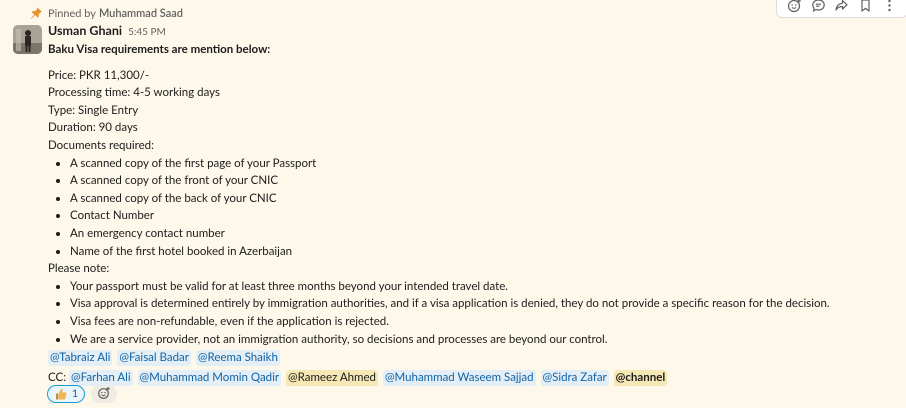  I want to click on document-item: A scanned copy of the back of your CNIC, so click(473, 199).